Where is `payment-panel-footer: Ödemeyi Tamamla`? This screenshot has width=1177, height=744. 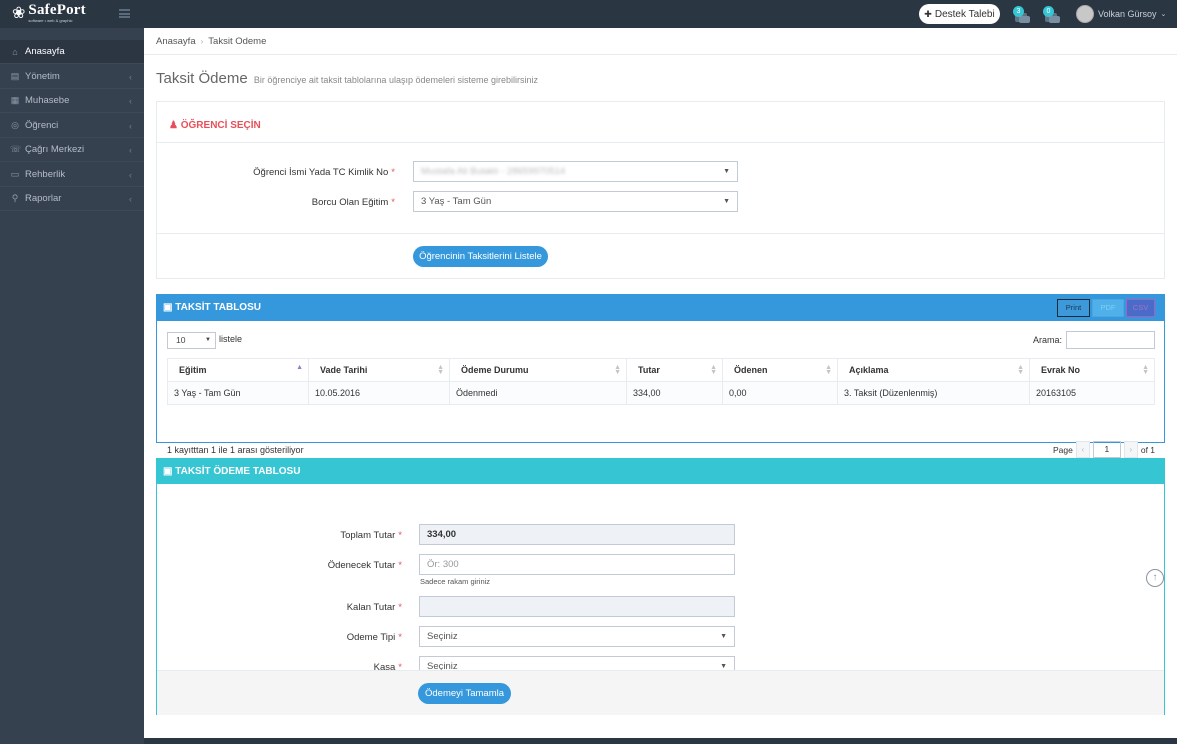
payment-panel-footer: Ödemeyi Tamamla is located at coordinates (660, 692).